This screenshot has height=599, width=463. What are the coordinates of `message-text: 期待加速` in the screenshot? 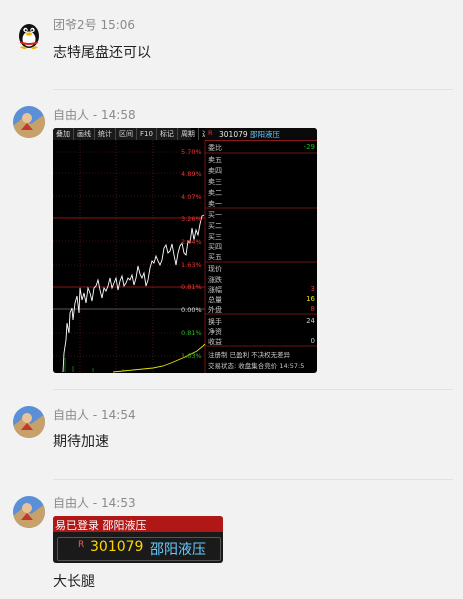 It's located at (81, 442).